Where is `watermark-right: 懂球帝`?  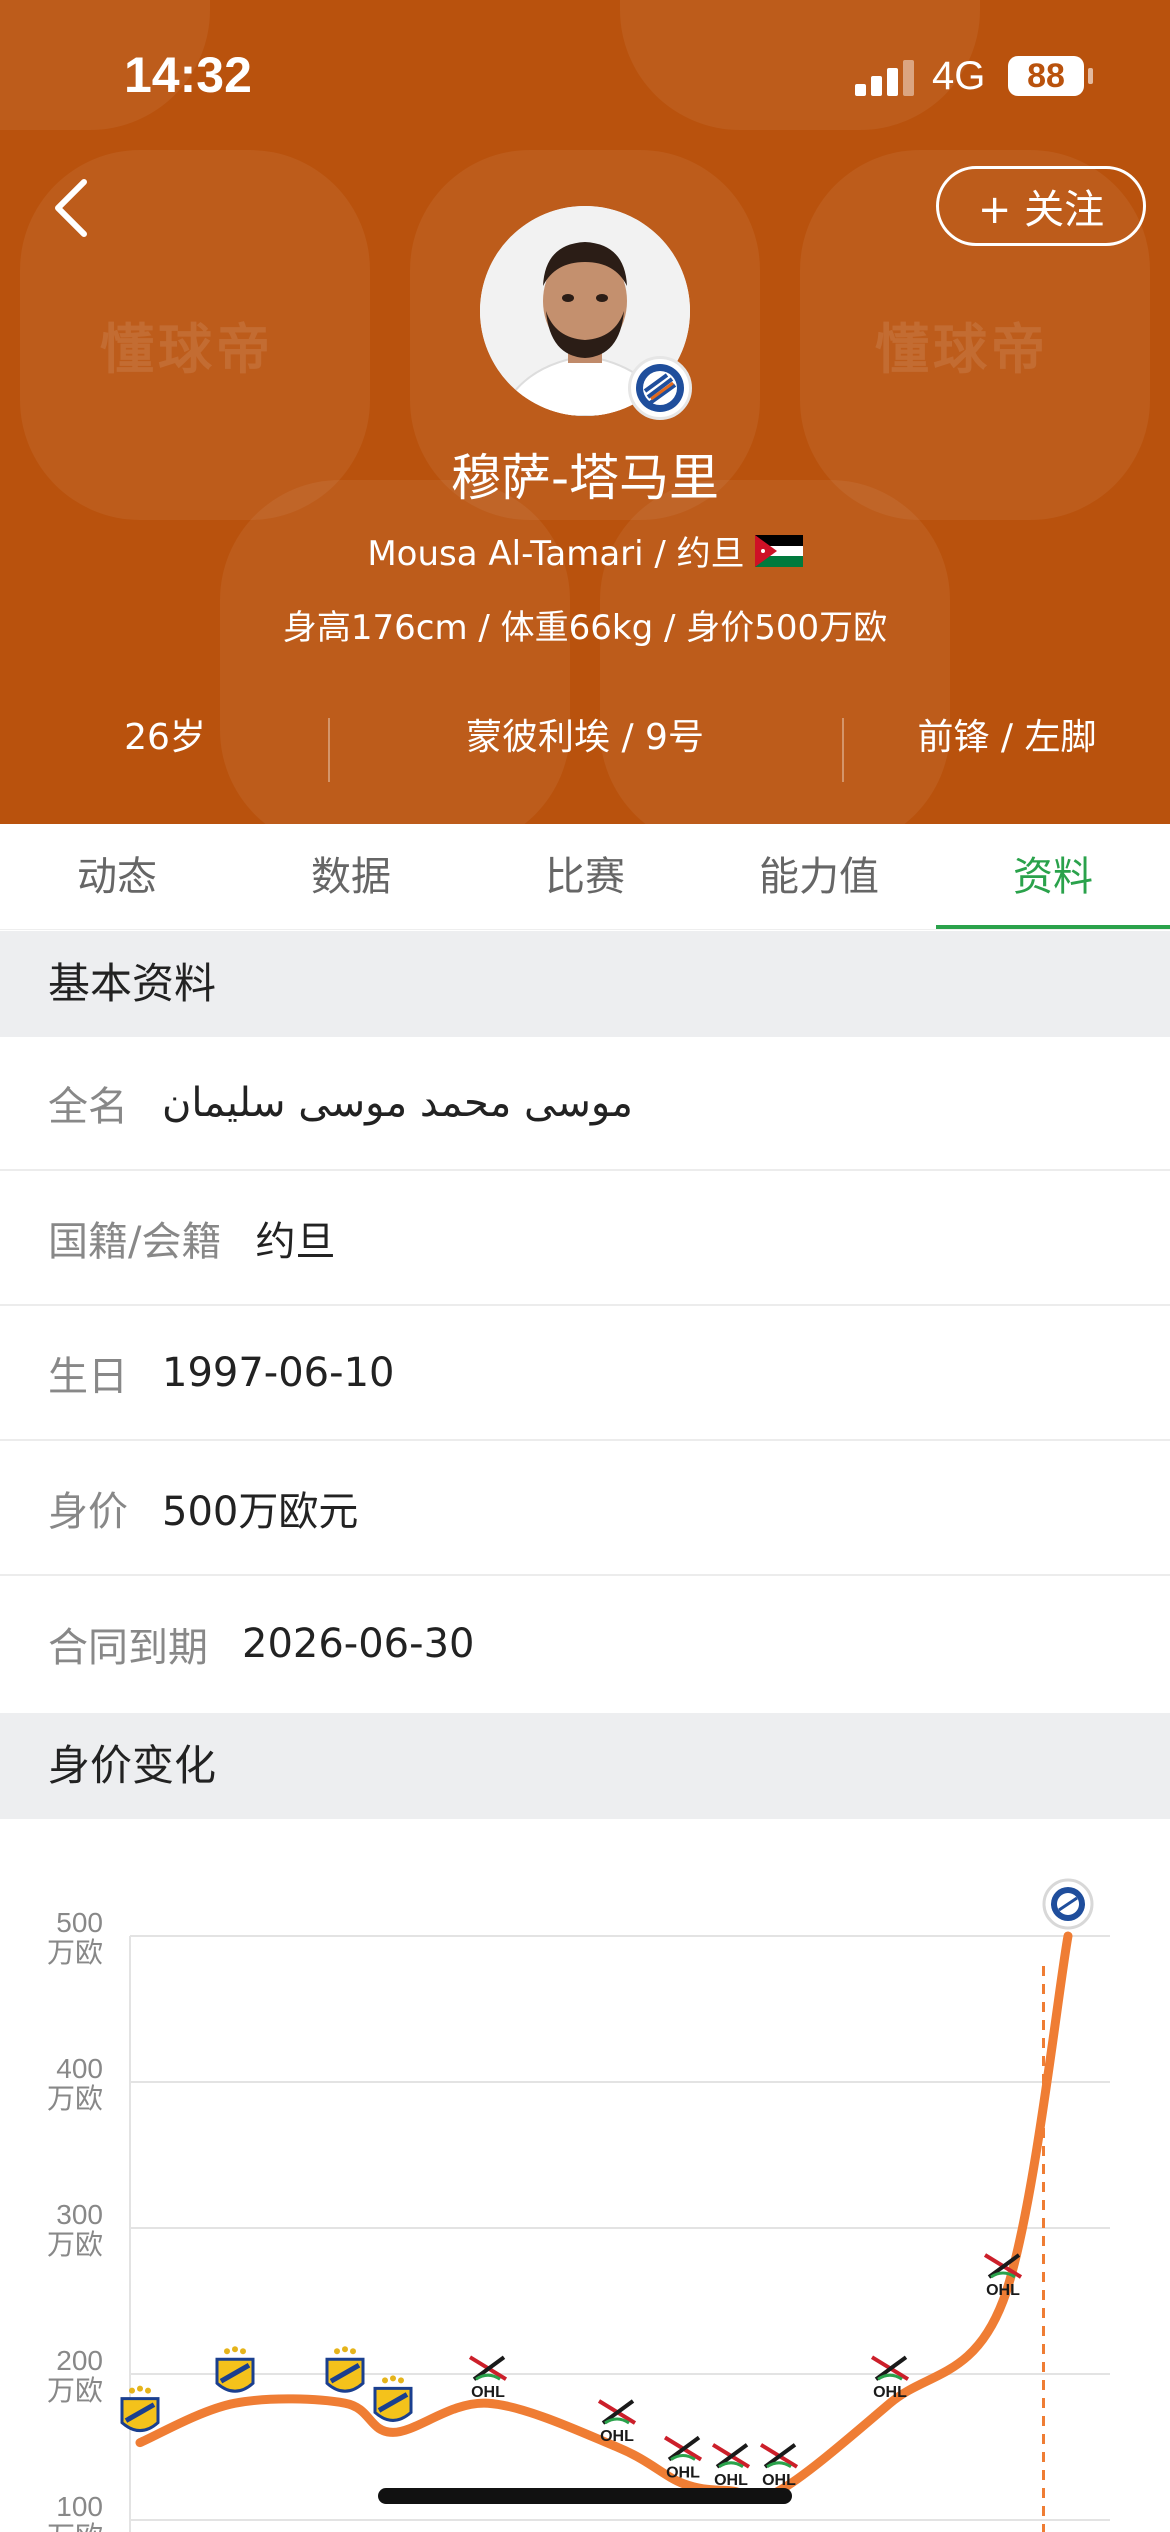
watermark-right: 懂球帝 is located at coordinates (962, 349).